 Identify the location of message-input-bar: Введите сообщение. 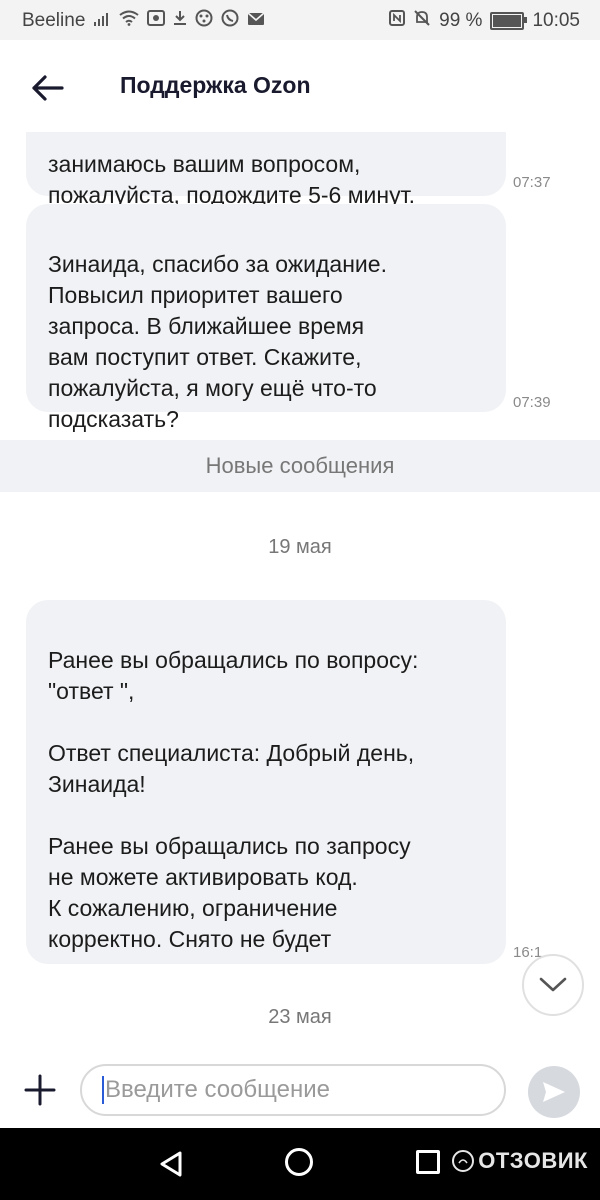
(300, 1090).